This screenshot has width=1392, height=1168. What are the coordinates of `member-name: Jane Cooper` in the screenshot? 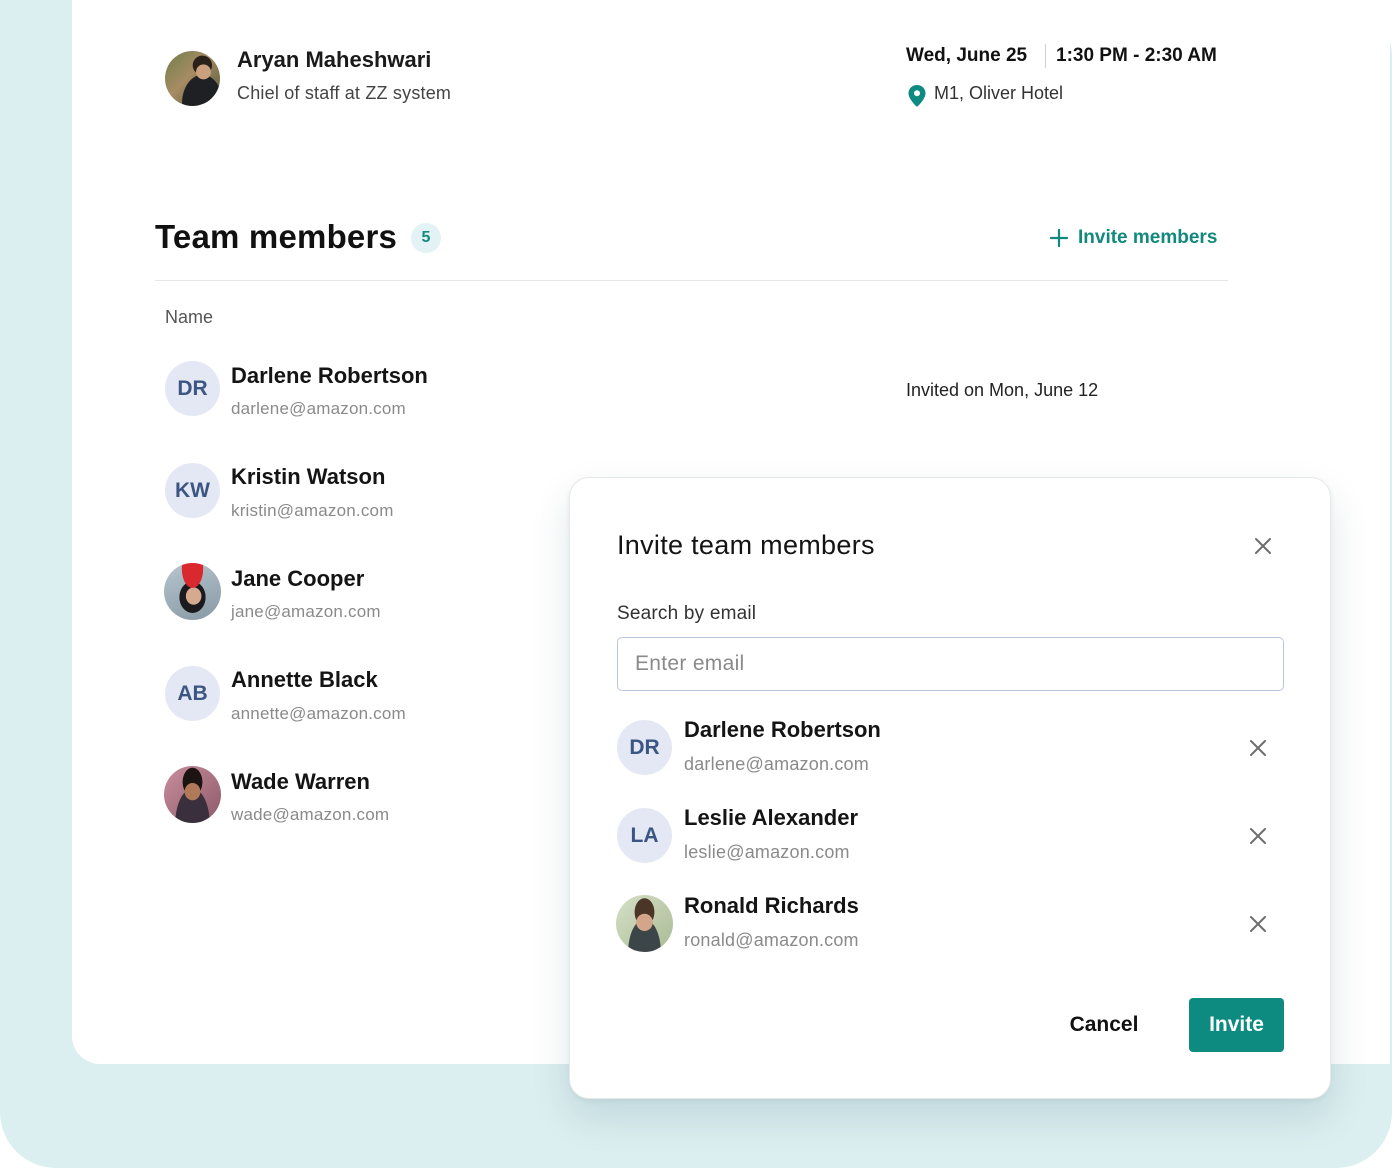 It's located at (298, 578).